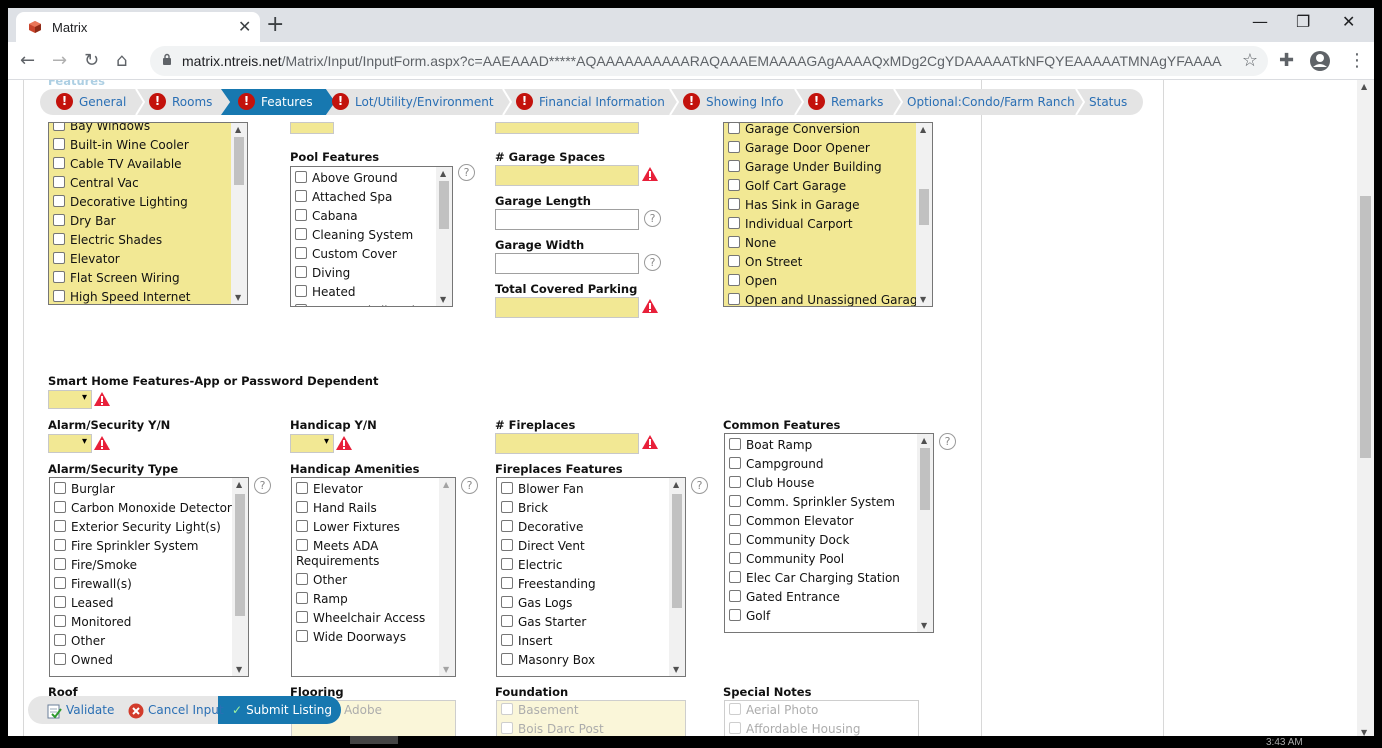  I want to click on handicap-amenities-help-icon: ?, so click(469, 485).